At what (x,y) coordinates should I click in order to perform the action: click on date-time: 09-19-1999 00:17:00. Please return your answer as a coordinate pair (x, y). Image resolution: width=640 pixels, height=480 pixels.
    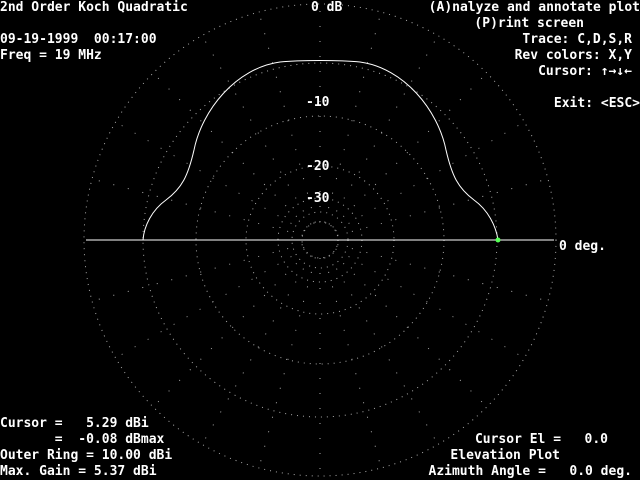
    Looking at the image, I should click on (78, 39).